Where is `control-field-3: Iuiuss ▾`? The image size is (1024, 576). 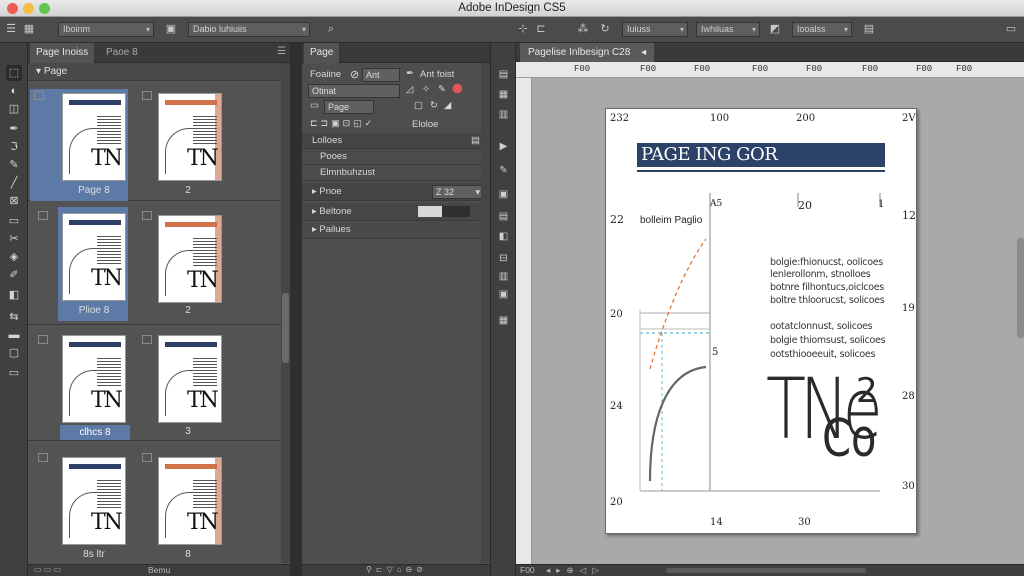
control-field-3: Iuiuss ▾ is located at coordinates (655, 29).